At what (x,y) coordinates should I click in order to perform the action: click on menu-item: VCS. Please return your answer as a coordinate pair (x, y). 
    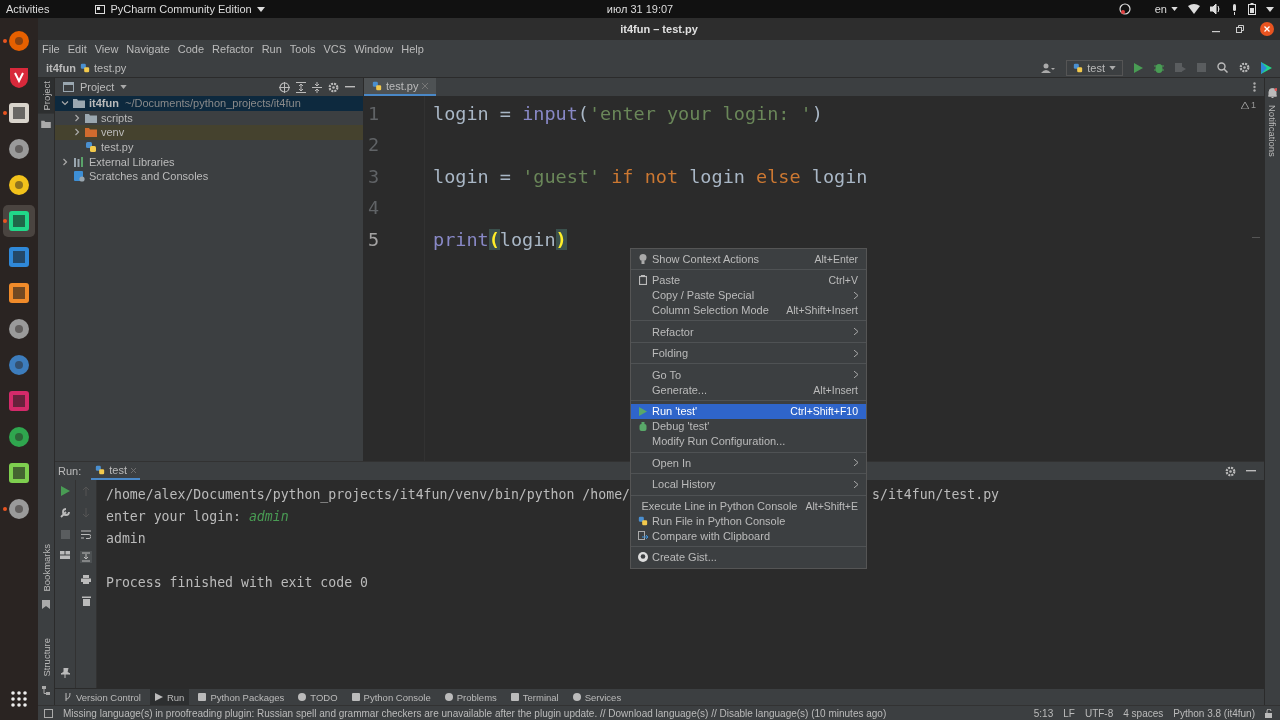
    Looking at the image, I should click on (335, 49).